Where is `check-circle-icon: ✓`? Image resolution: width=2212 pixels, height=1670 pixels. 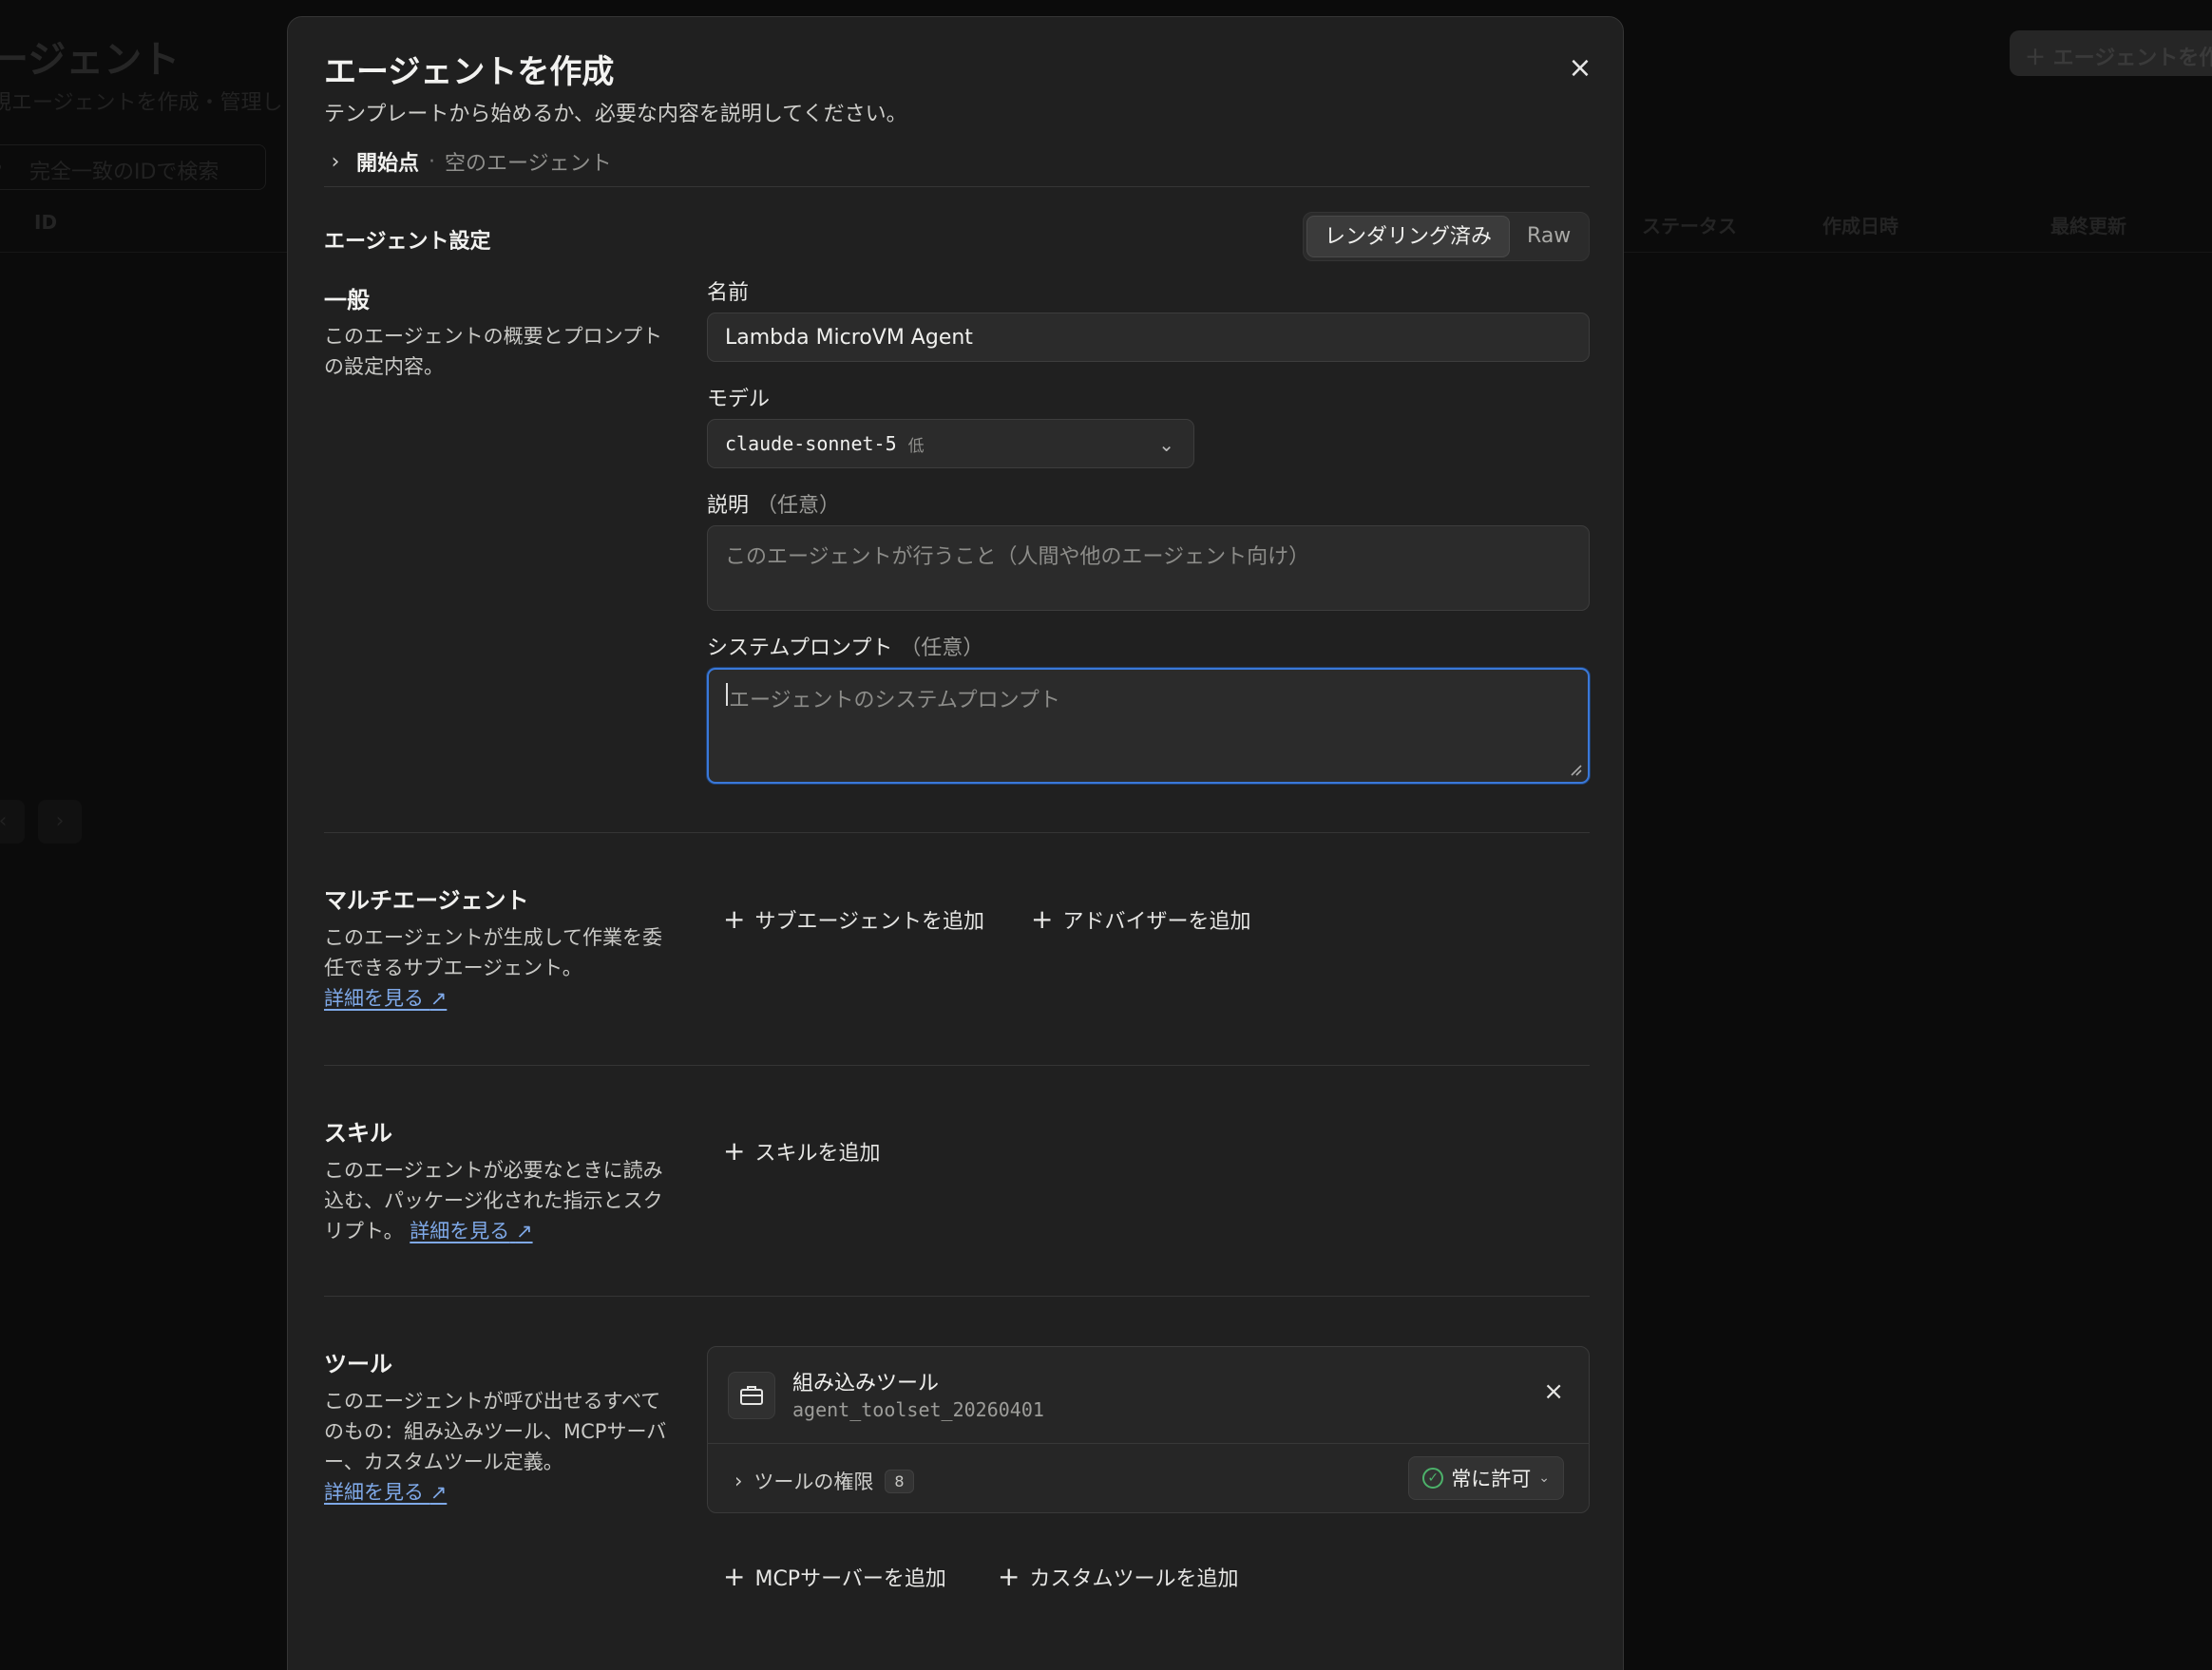 check-circle-icon: ✓ is located at coordinates (1433, 1478).